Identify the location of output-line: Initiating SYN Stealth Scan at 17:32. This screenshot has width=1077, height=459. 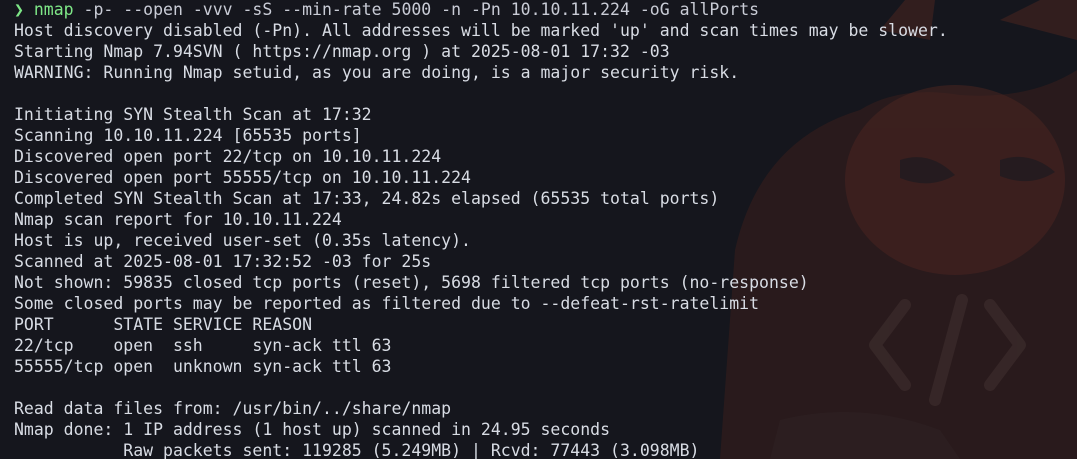
(193, 114).